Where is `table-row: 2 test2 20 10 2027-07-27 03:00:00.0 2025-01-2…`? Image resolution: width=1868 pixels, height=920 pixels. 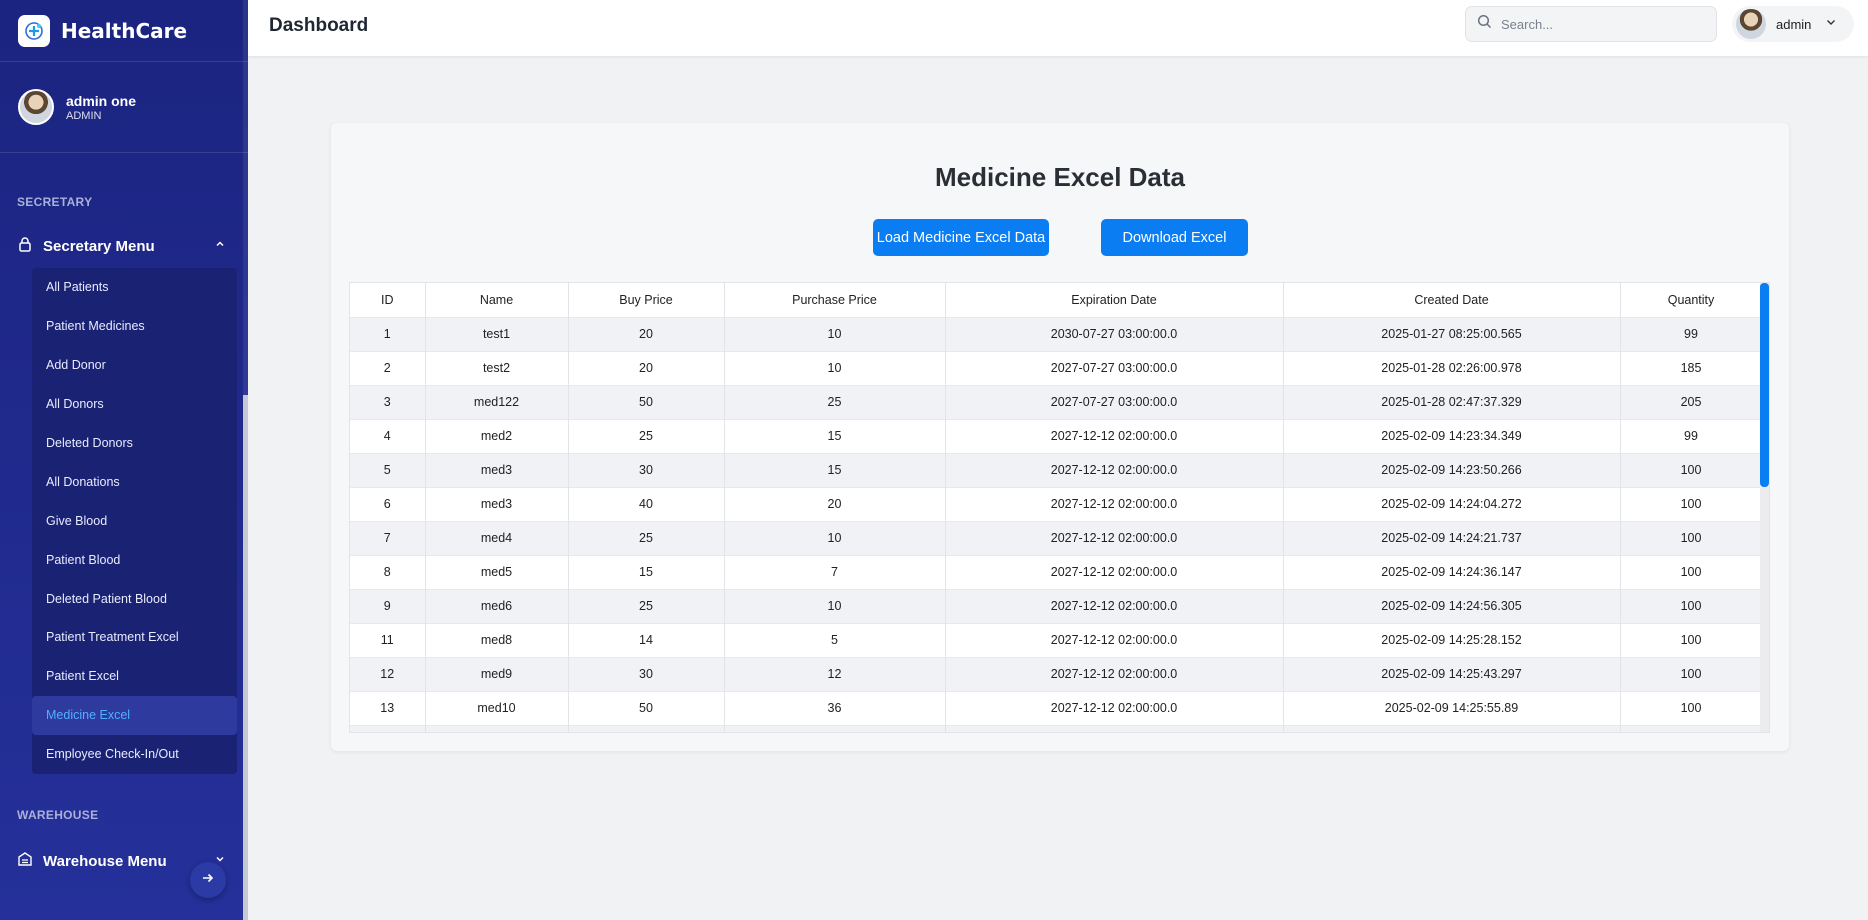 table-row: 2 test2 20 10 2027-07-27 03:00:00.0 2025-01-2… is located at coordinates (1056, 367).